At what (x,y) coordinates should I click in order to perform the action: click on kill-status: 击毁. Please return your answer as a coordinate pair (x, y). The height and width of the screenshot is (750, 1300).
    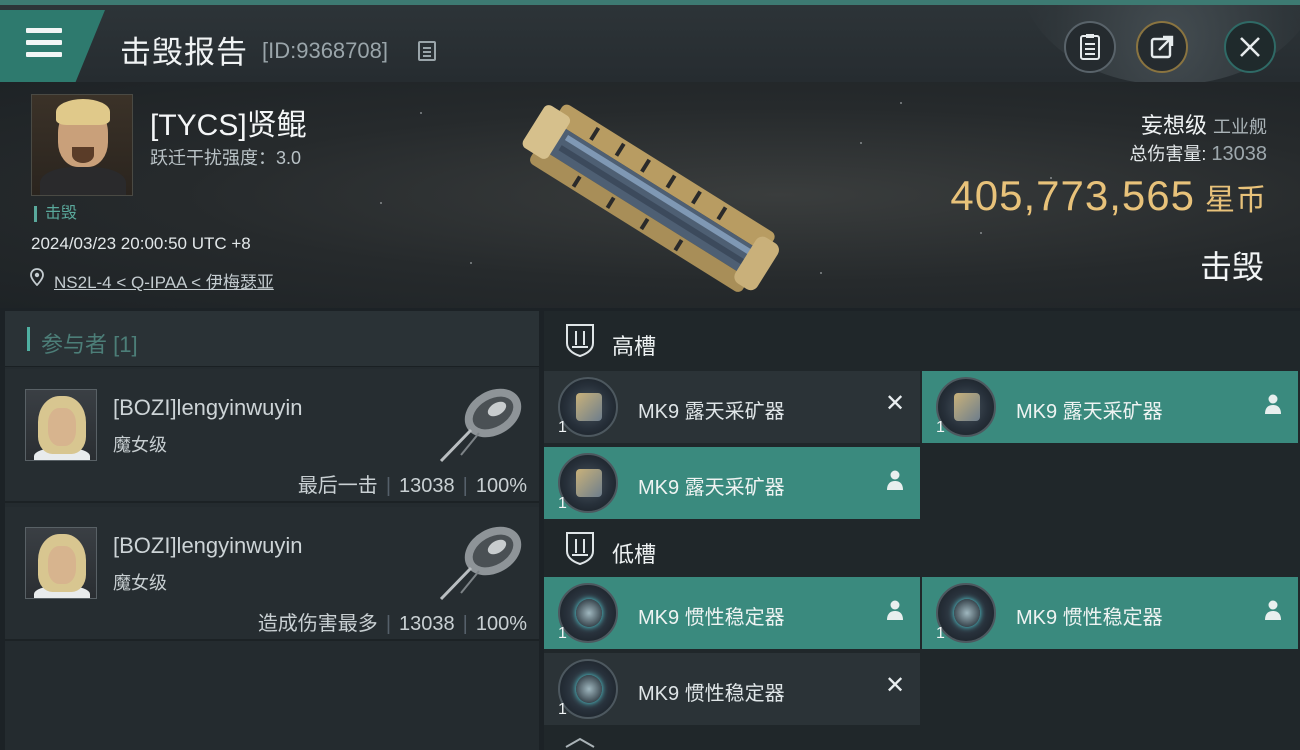
    Looking at the image, I should click on (1231, 267).